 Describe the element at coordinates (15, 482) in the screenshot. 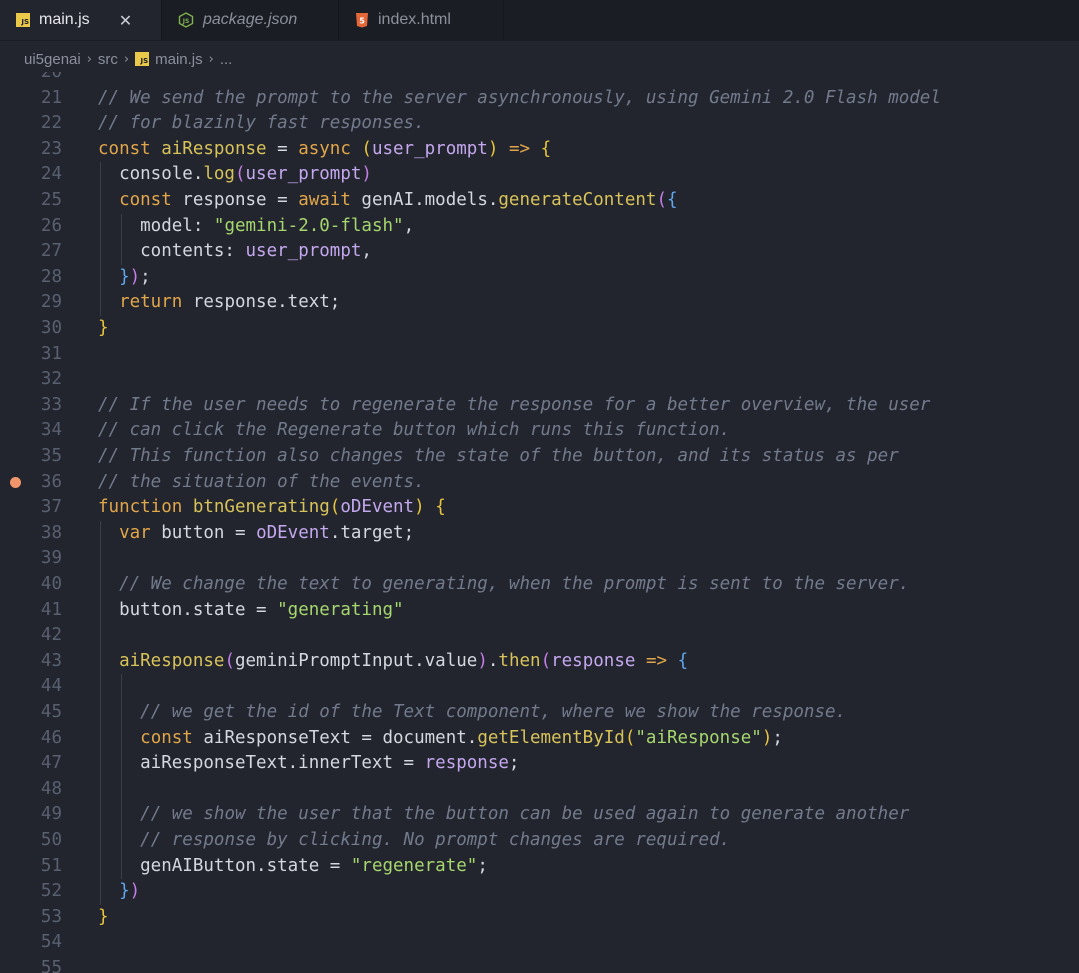

I see `breakpoint-dot-icon` at that location.